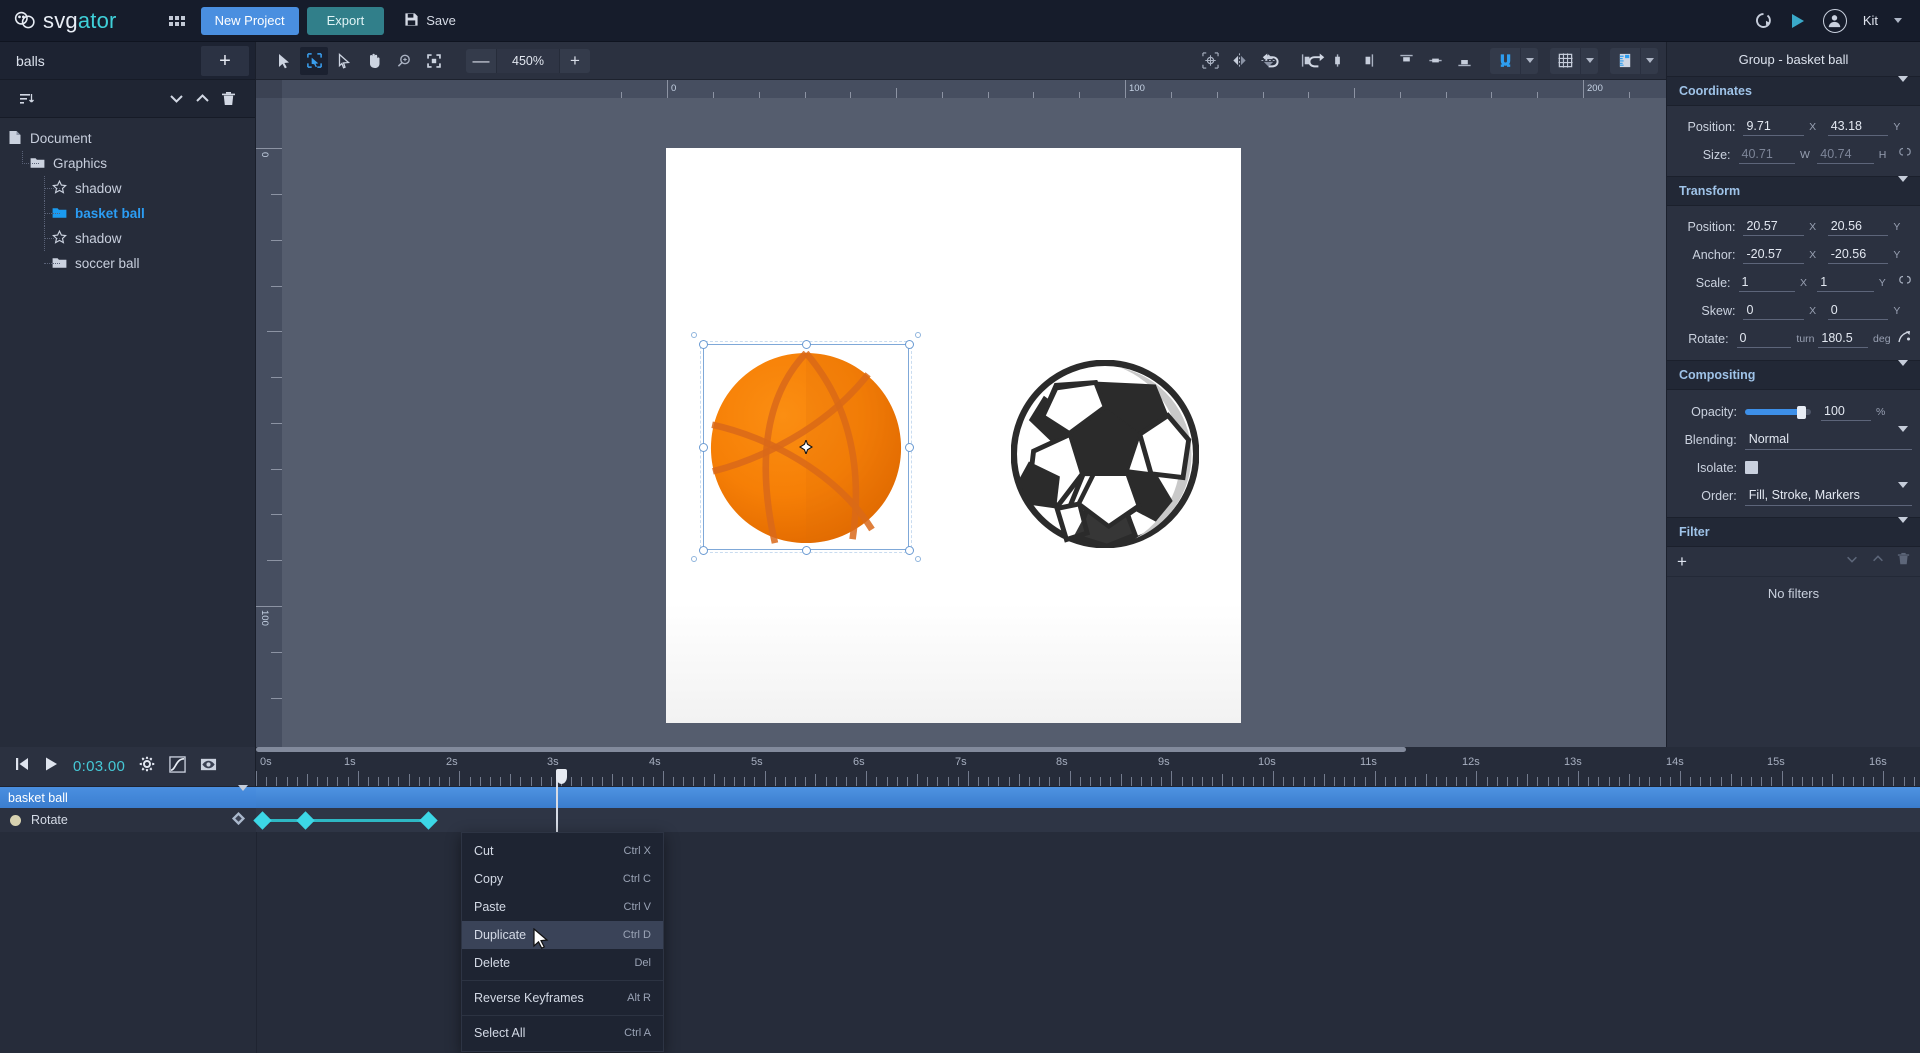 The width and height of the screenshot is (1920, 1053). What do you see at coordinates (1086, 820) in the screenshot?
I see `timeline-keyframe-track` at bounding box center [1086, 820].